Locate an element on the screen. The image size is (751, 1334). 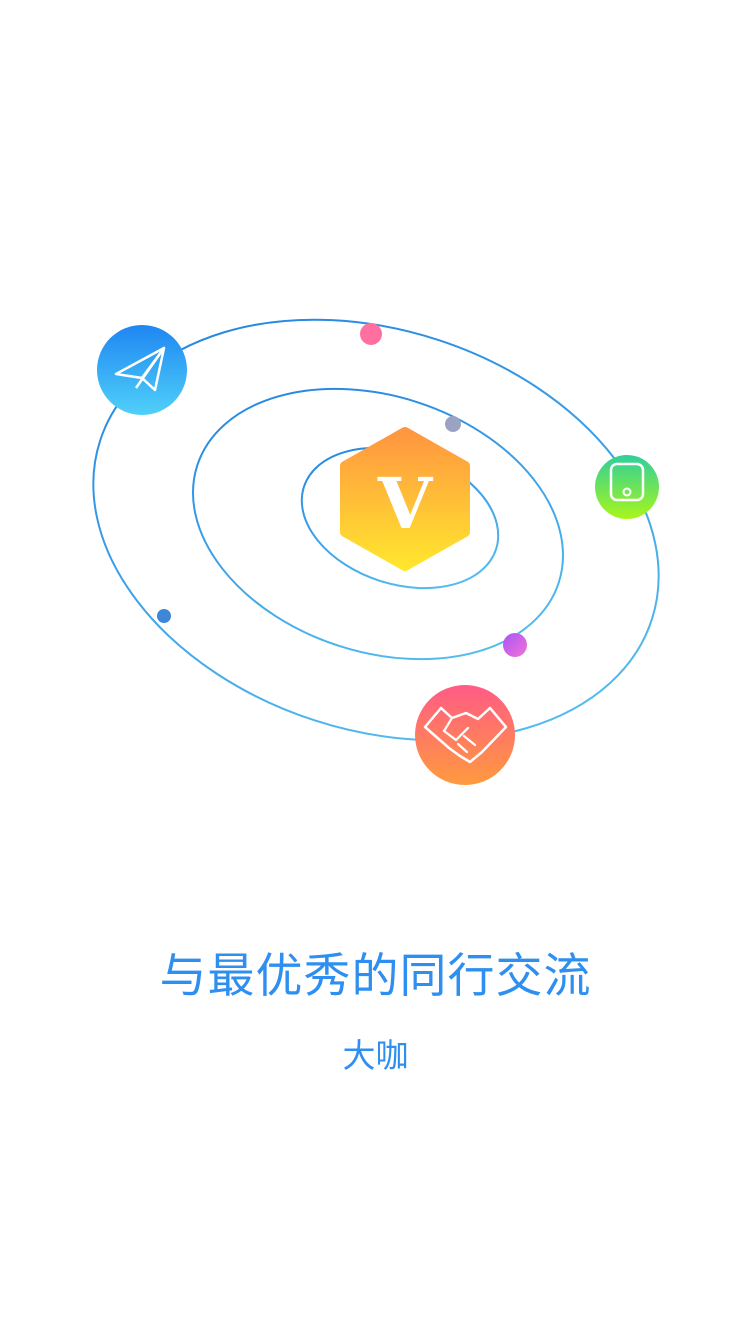
v-badge-letter: V is located at coordinates (405, 503).